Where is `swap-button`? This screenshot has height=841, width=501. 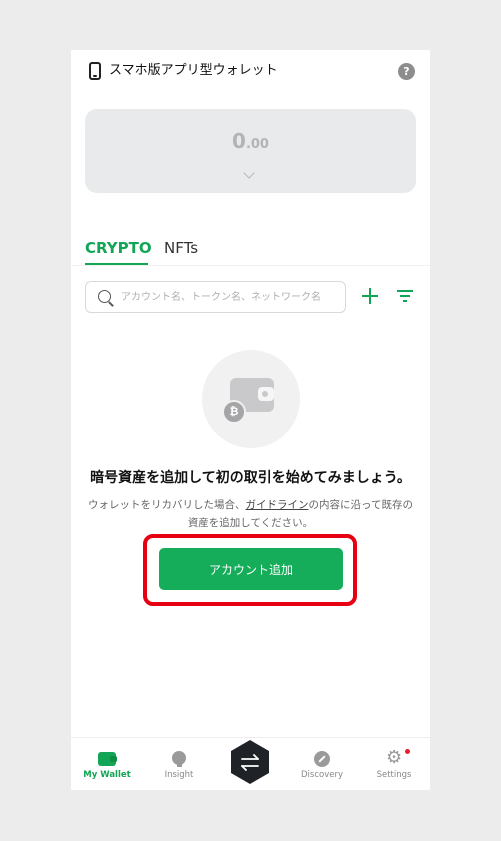
swap-button is located at coordinates (250, 762).